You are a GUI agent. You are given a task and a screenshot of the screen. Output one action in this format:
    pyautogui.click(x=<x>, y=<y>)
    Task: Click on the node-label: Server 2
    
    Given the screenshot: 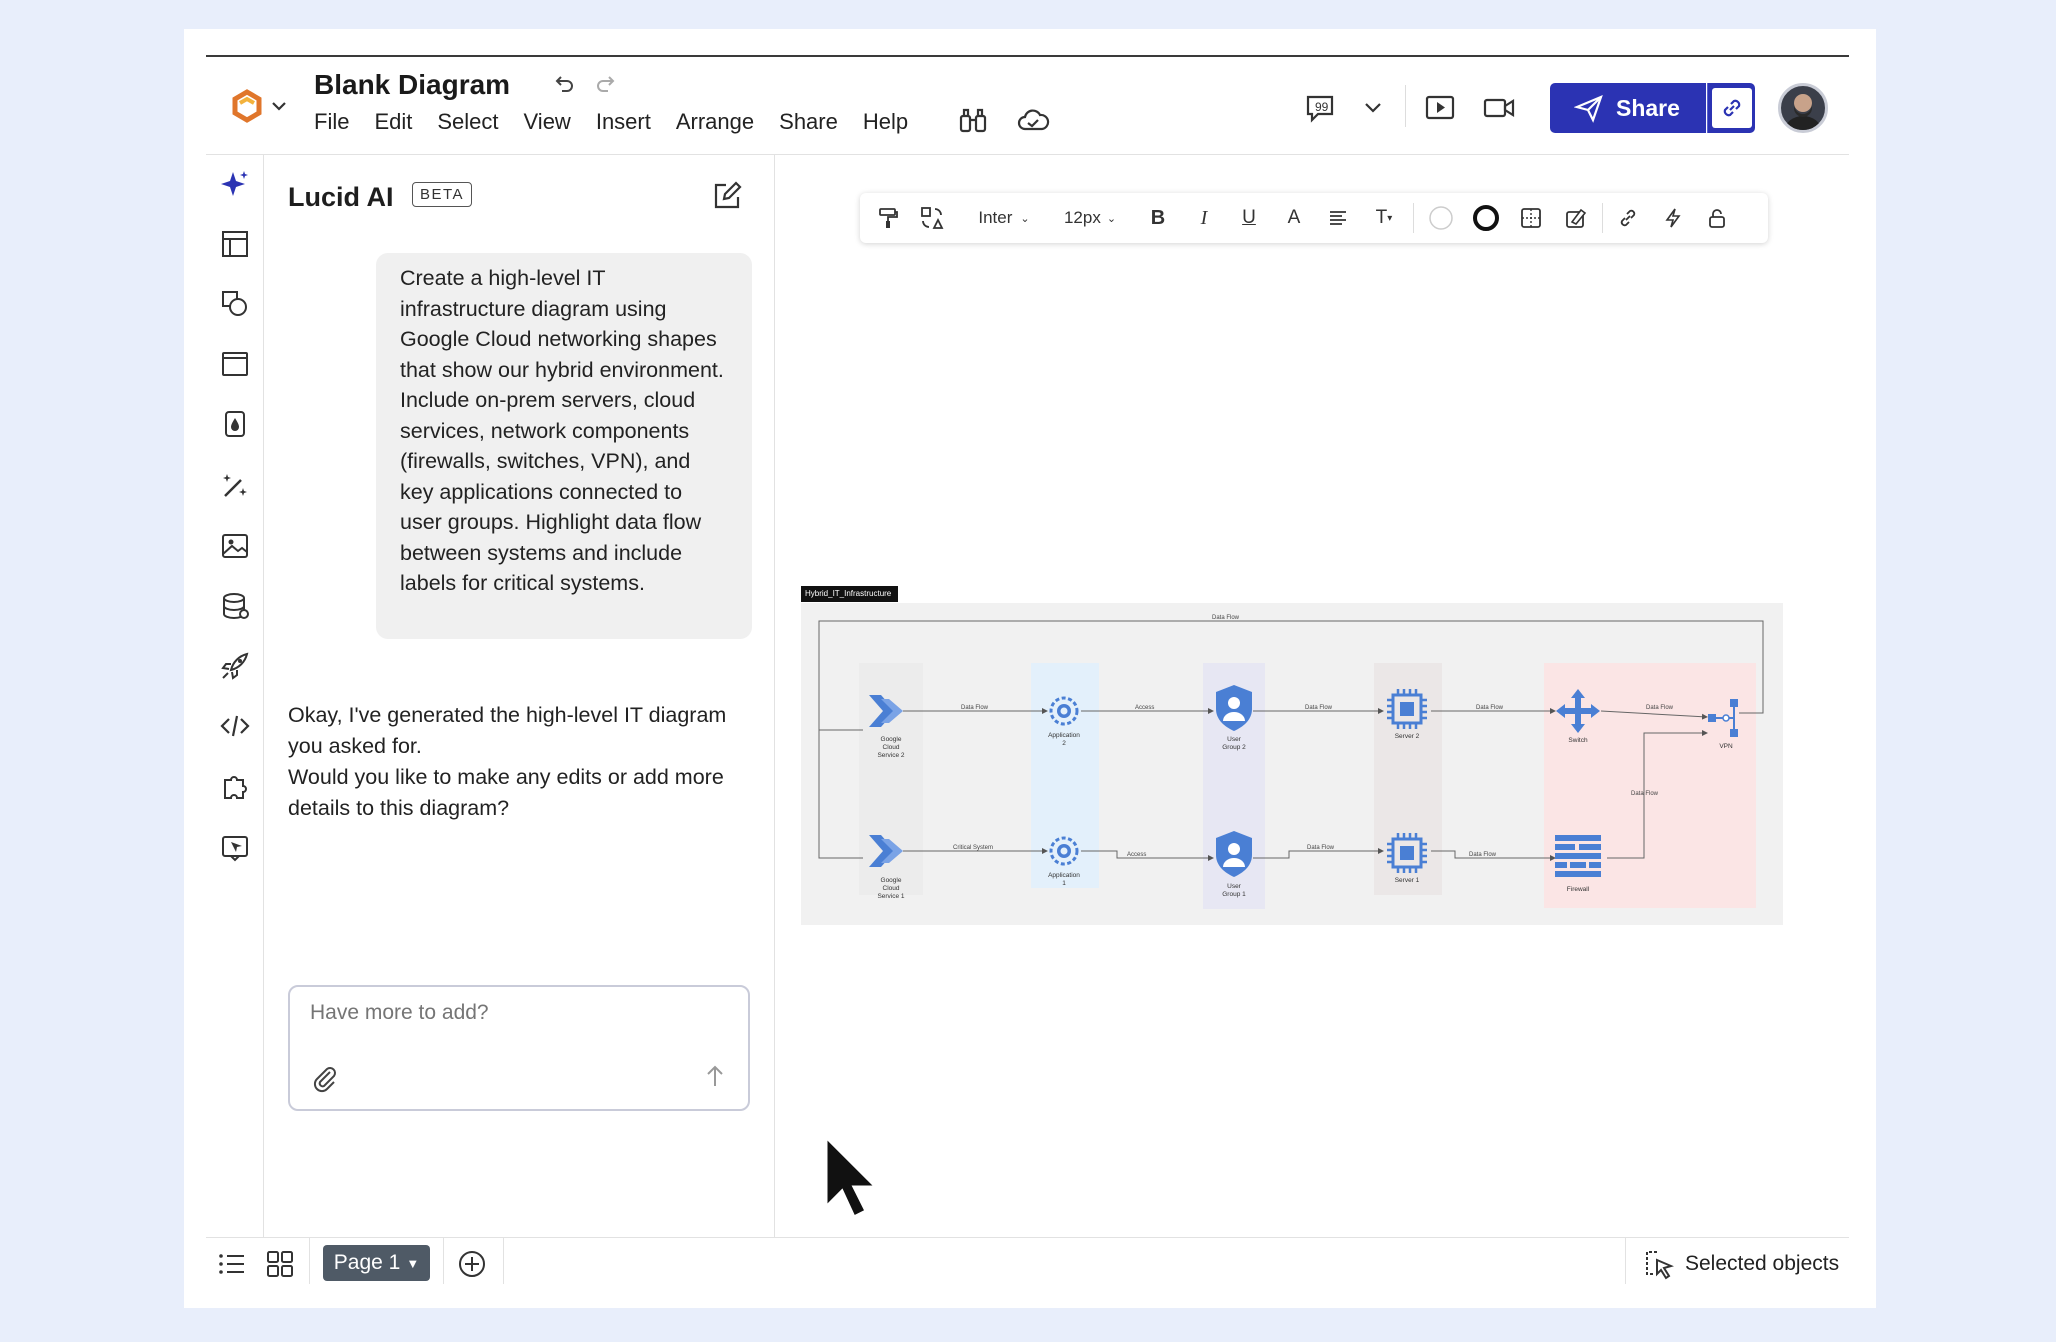 What is the action you would take?
    pyautogui.click(x=1407, y=736)
    